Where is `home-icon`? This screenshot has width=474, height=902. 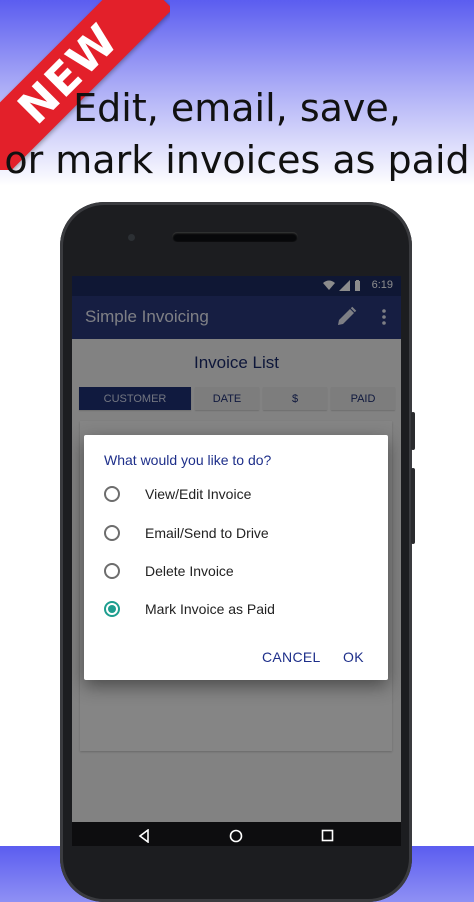 home-icon is located at coordinates (236, 836).